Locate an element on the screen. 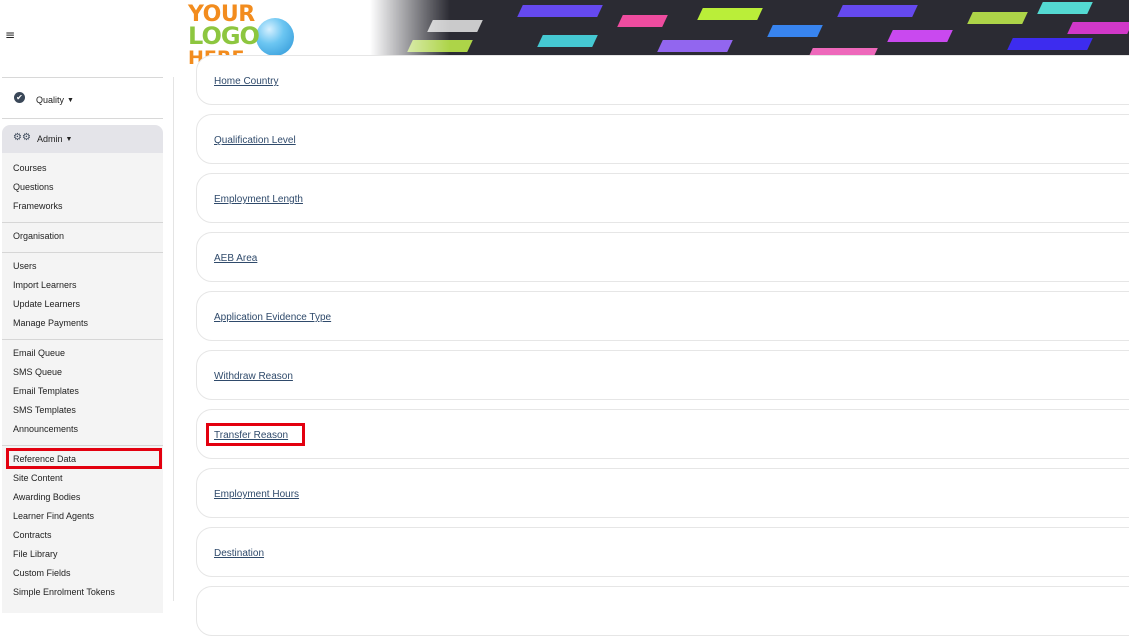  reference-link-withdraw-reason: Withdraw Reason is located at coordinates (253, 376).